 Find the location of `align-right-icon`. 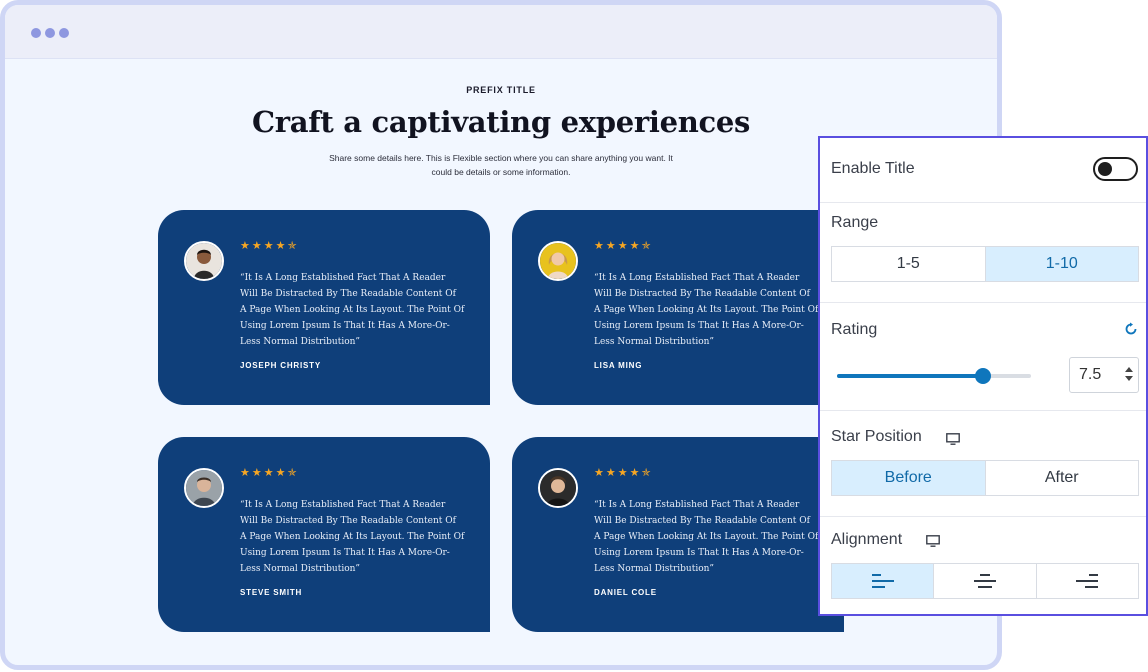

align-right-icon is located at coordinates (1087, 581).